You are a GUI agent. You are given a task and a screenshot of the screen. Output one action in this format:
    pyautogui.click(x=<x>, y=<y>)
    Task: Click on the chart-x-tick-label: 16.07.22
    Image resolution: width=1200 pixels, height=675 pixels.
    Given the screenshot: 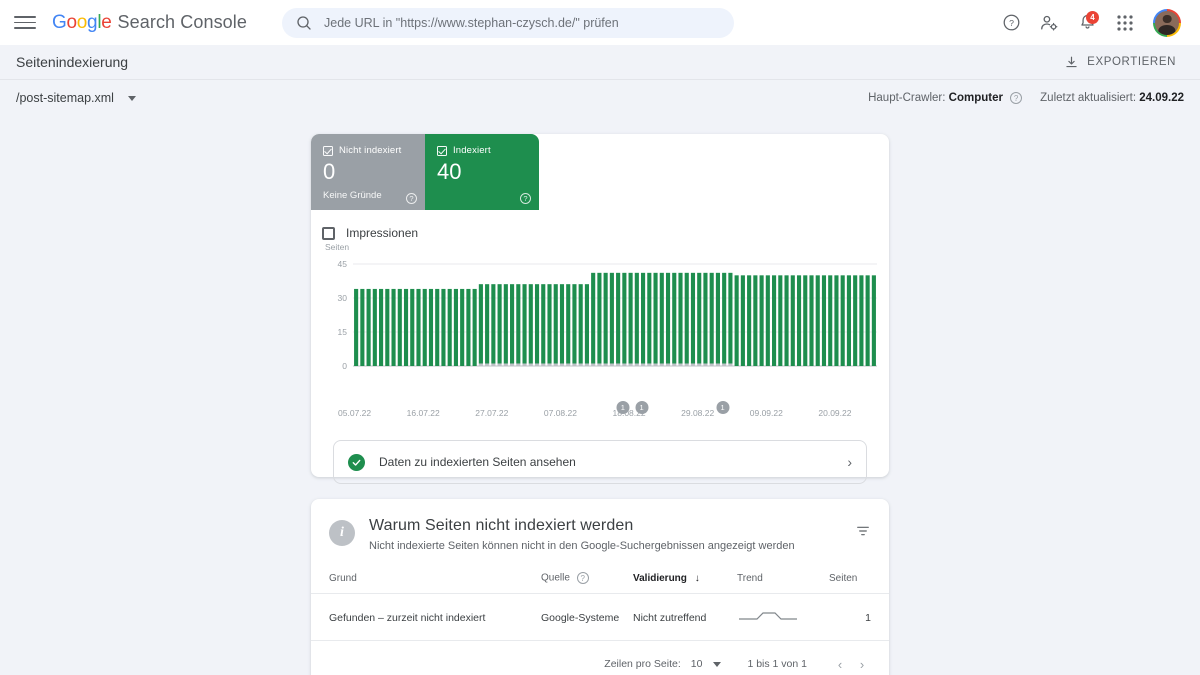 What is the action you would take?
    pyautogui.click(x=423, y=413)
    